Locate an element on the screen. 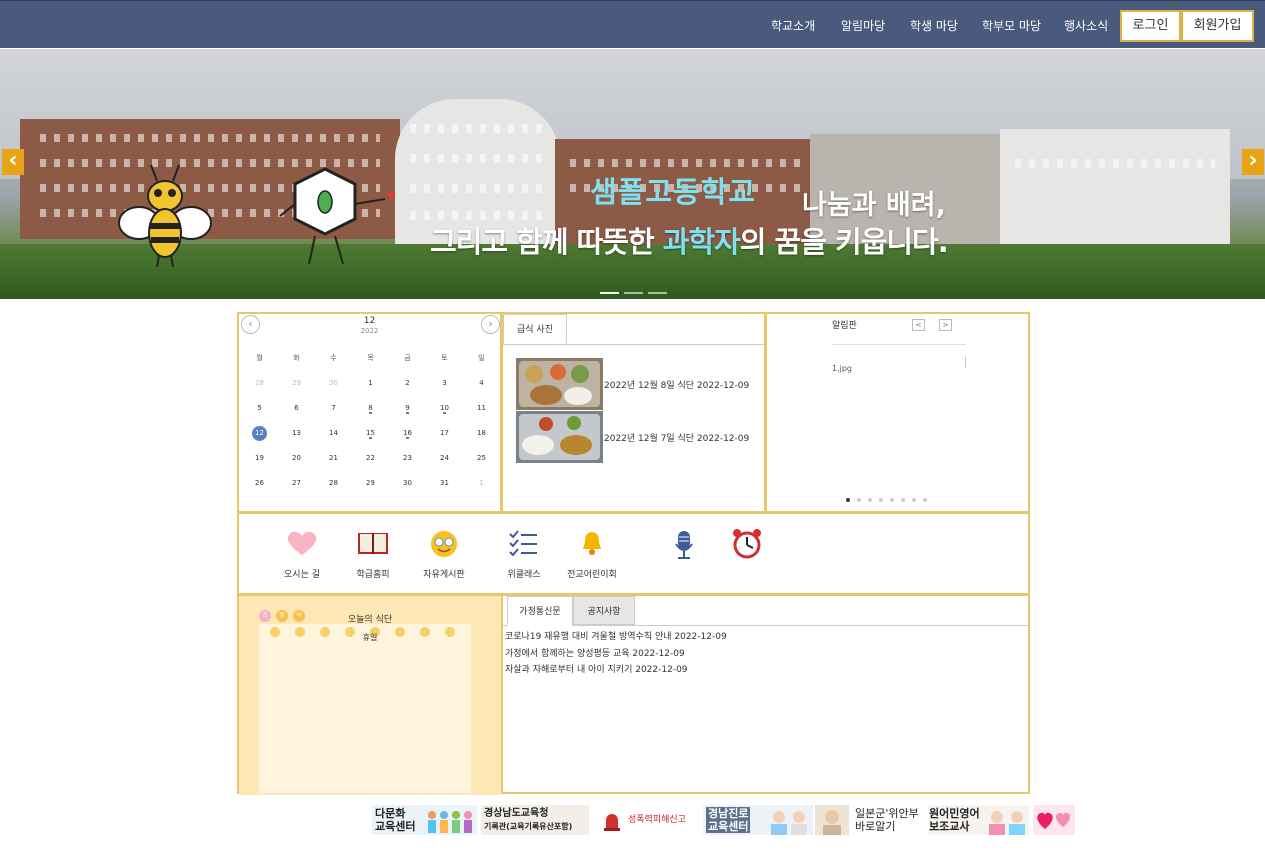  calendar-day: 24 is located at coordinates (444, 464).